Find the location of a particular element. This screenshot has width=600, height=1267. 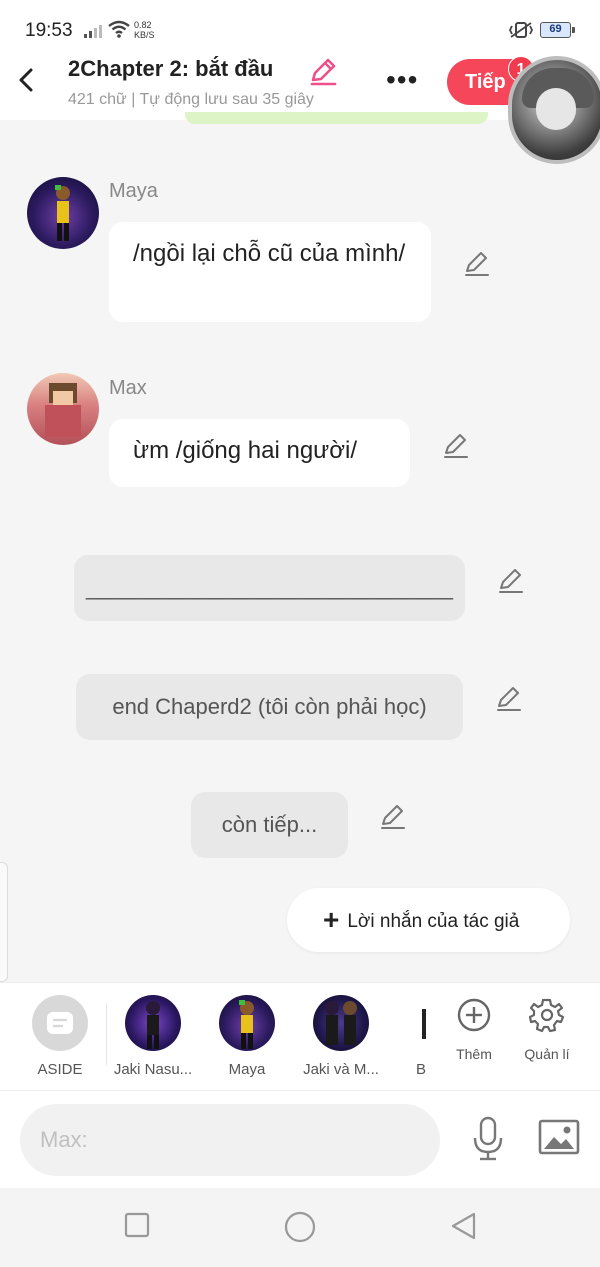

back-arrow-icon is located at coordinates (28, 80).